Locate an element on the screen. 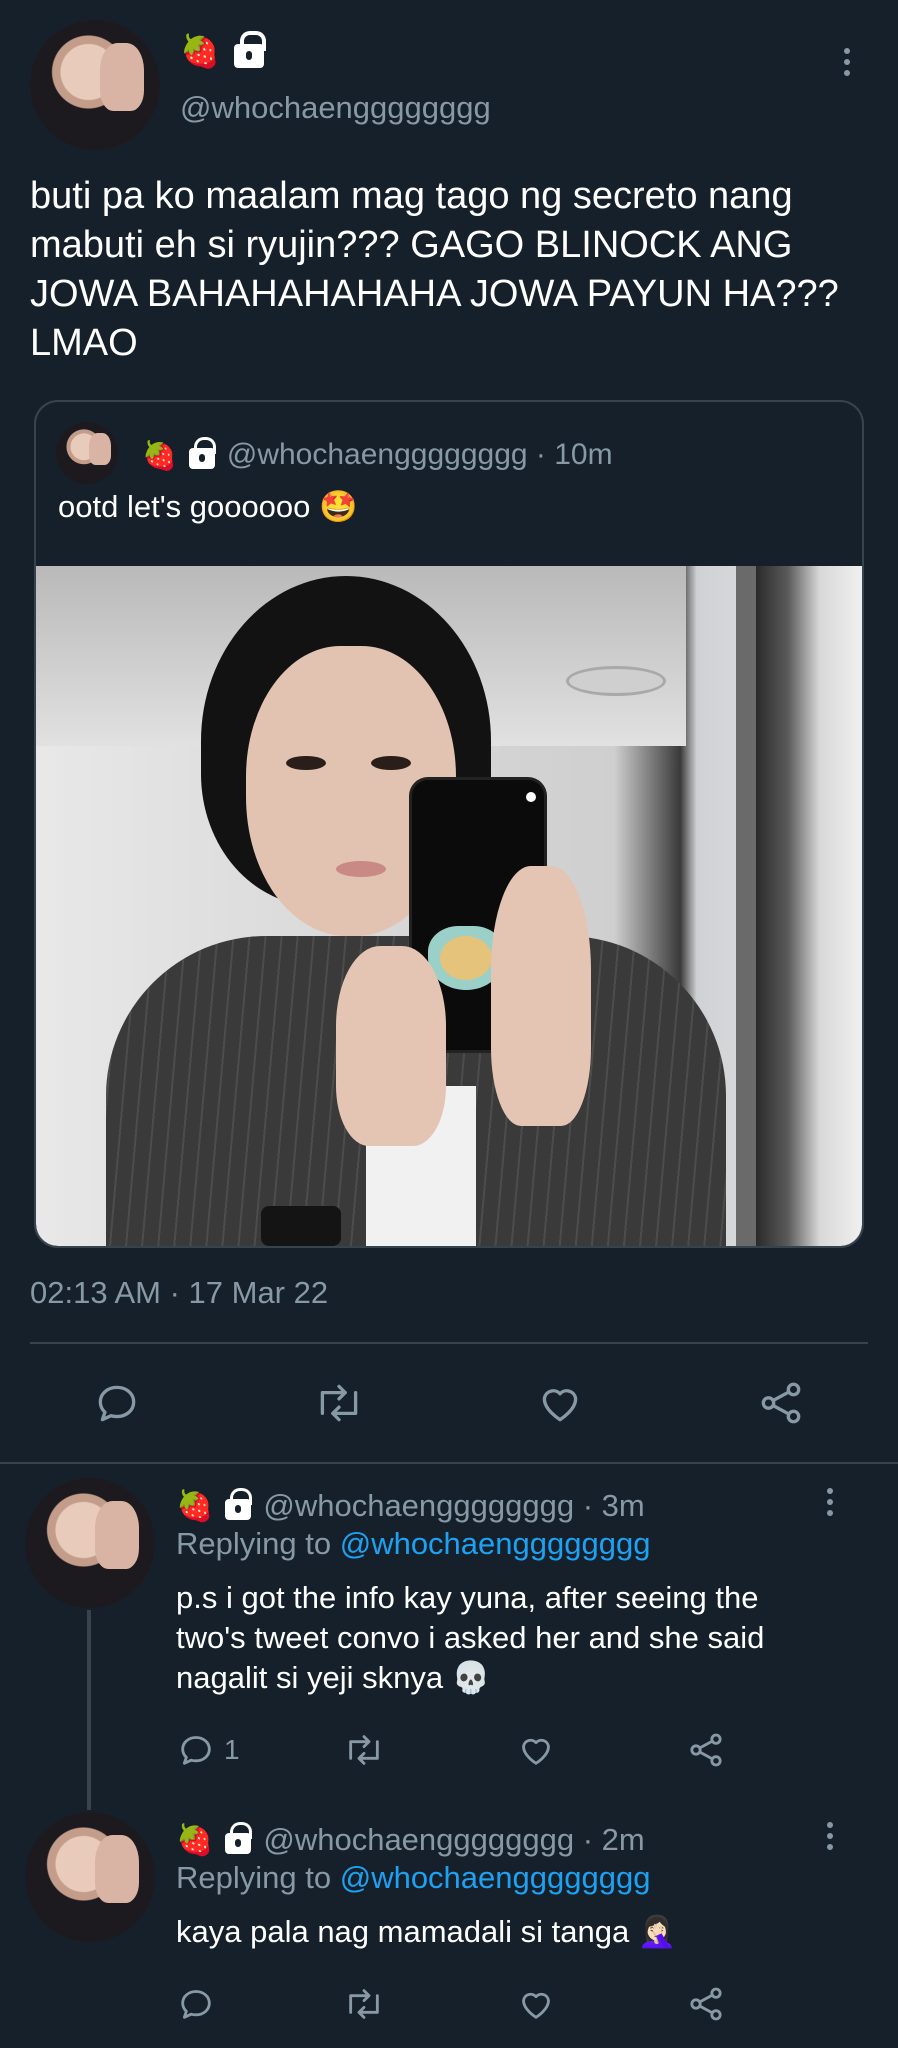 The image size is (898, 2048). reply-handle-time: @whochaengggggggg · 2m is located at coordinates (454, 1839).